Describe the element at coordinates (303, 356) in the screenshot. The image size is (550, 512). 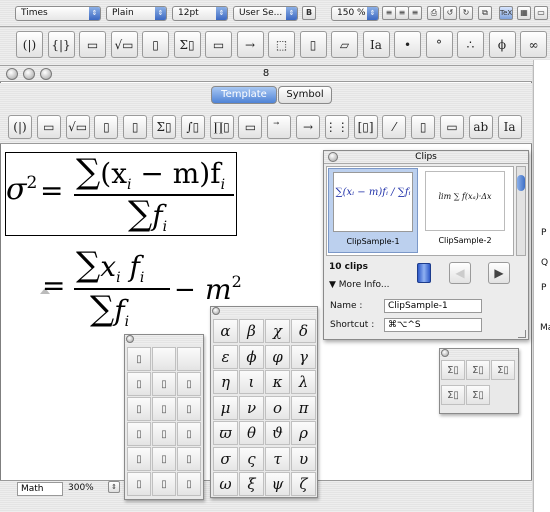
I see `greek-letter-8: γ` at that location.